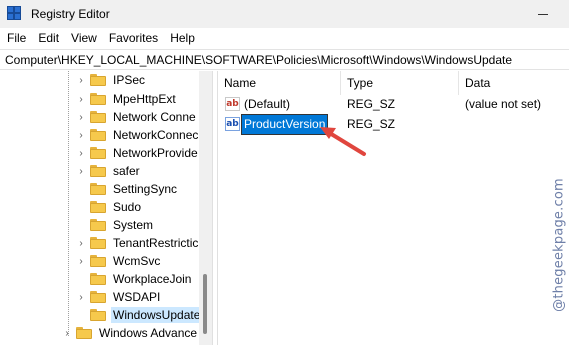  Describe the element at coordinates (284, 38) in the screenshot. I see `menu-bar: File Edit View Favorites Help` at that location.